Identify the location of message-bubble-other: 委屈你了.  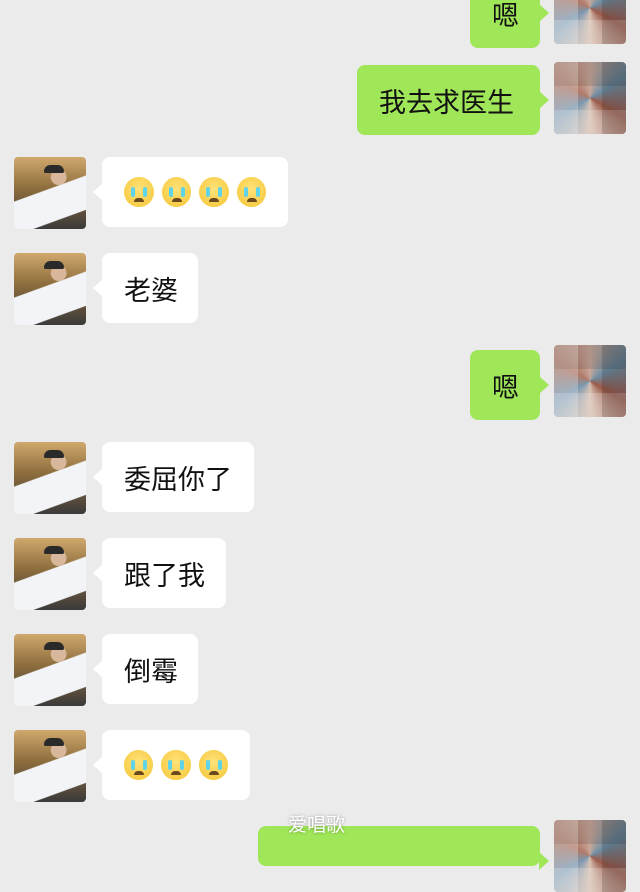
(173, 477).